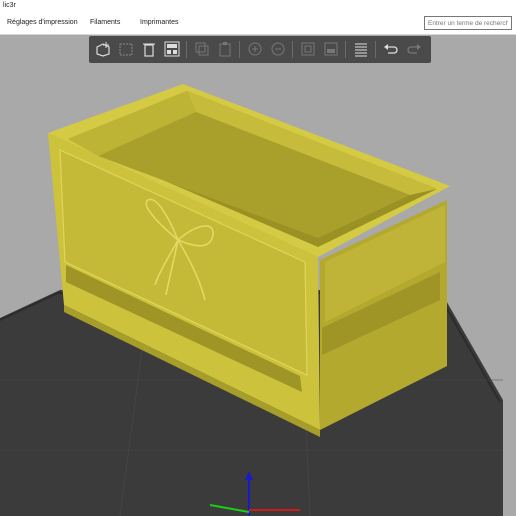  I want to click on layers-editing-icon, so click(361, 49).